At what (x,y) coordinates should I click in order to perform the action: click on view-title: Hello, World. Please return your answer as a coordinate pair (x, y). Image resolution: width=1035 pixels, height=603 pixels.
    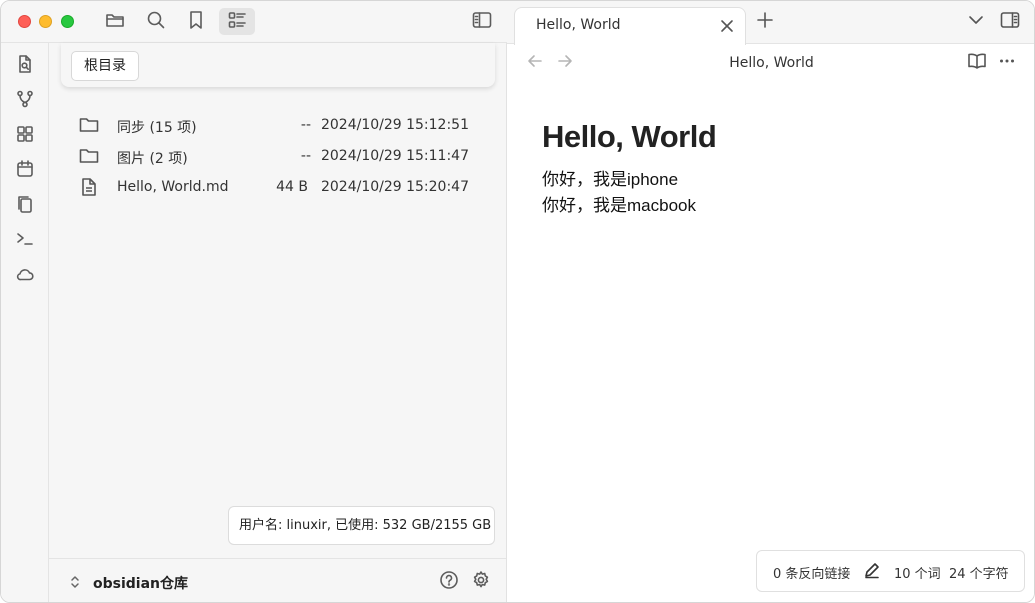
    Looking at the image, I should click on (770, 63).